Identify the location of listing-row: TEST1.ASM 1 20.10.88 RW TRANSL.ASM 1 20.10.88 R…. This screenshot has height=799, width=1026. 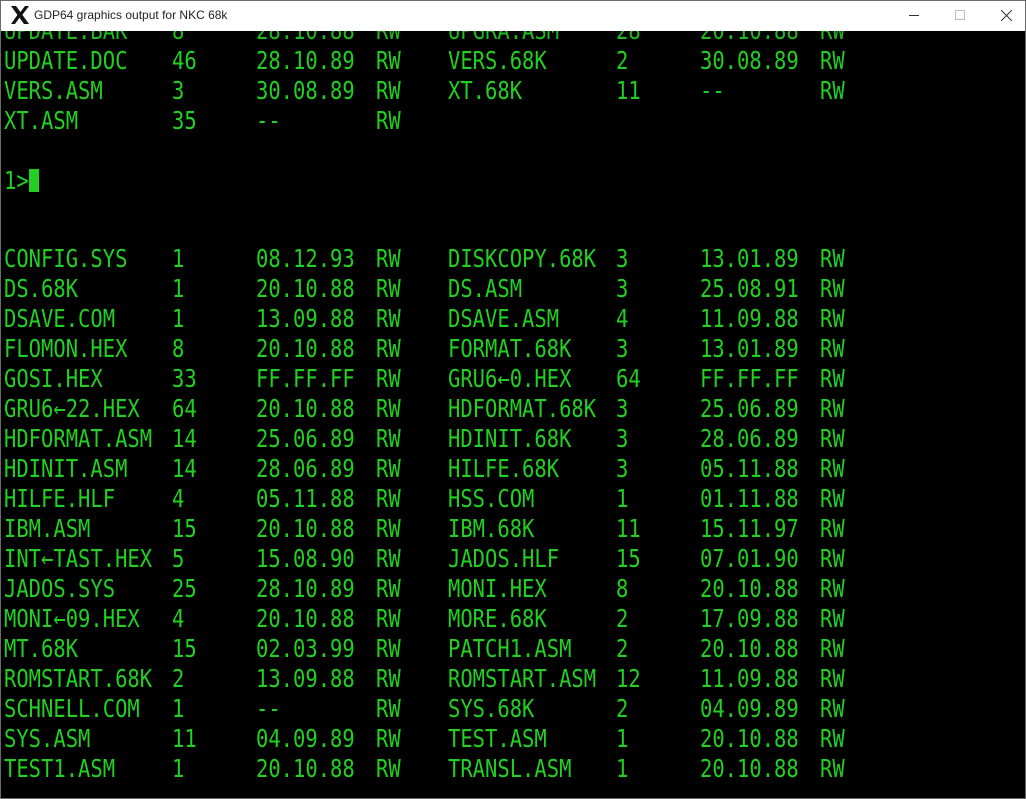
(513, 769).